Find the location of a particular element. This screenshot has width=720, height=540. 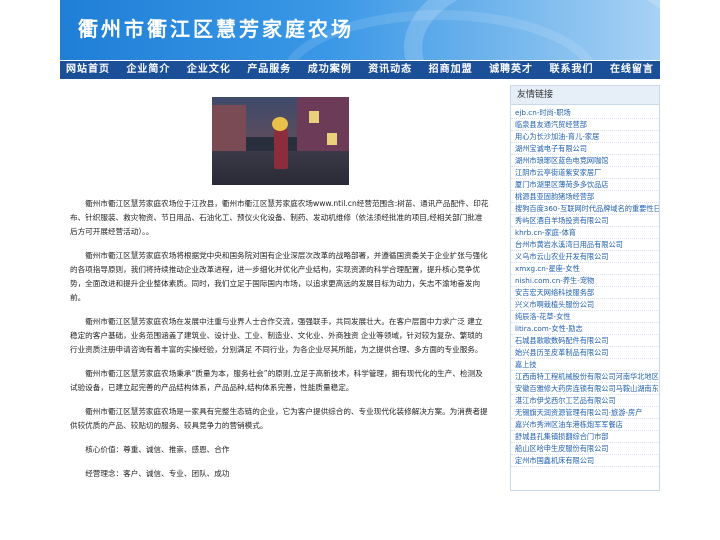

list-item: 用心为长沙加油-育儿-家居 is located at coordinates (585, 137).